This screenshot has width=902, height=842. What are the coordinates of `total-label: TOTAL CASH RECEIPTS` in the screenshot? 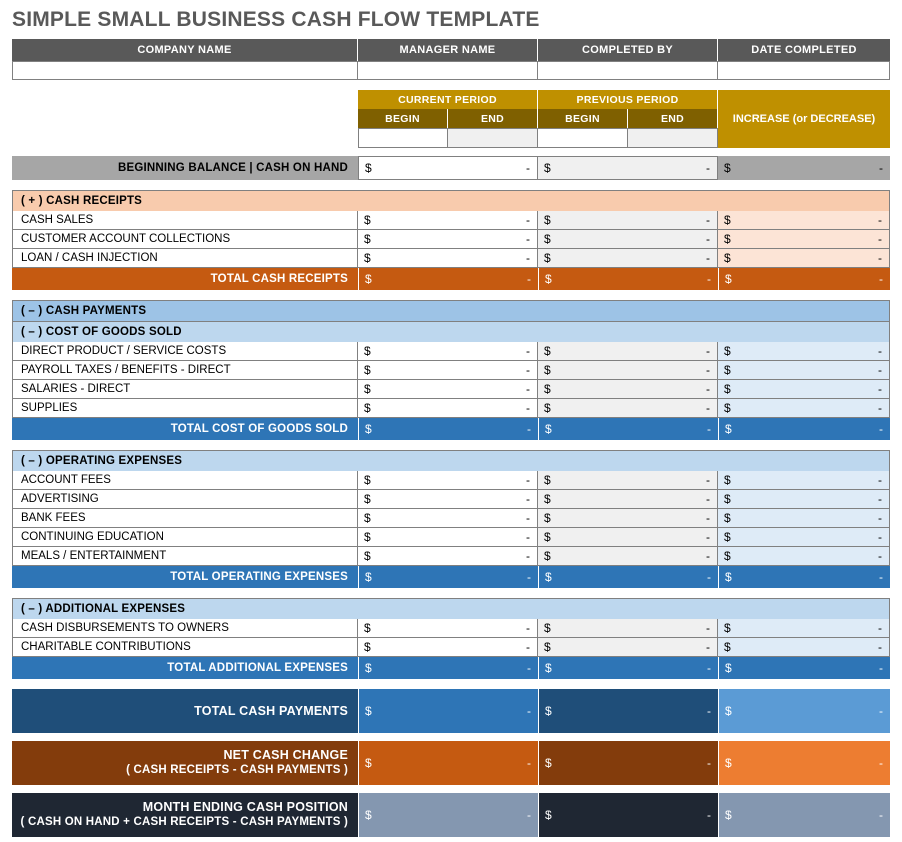 It's located at (185, 279).